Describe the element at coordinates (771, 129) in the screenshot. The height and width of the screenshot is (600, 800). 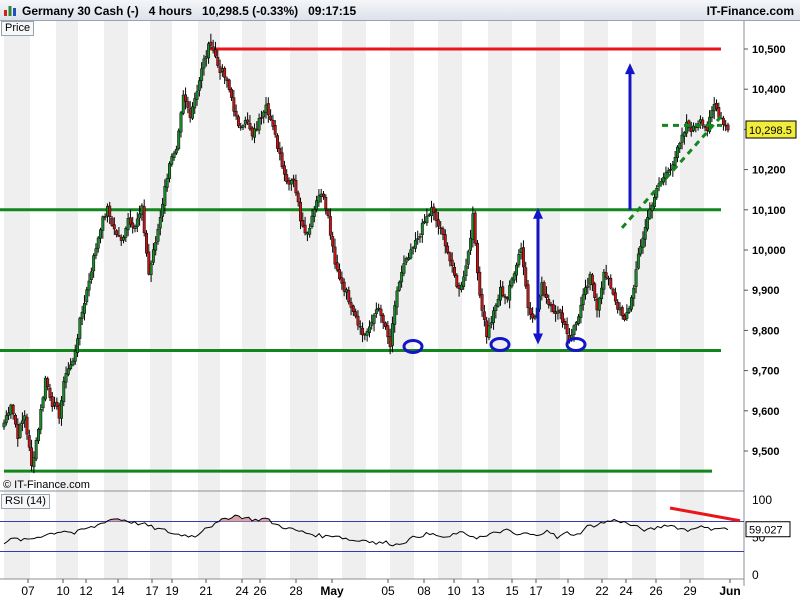
I see `last-price-marker: 10,298.5` at that location.